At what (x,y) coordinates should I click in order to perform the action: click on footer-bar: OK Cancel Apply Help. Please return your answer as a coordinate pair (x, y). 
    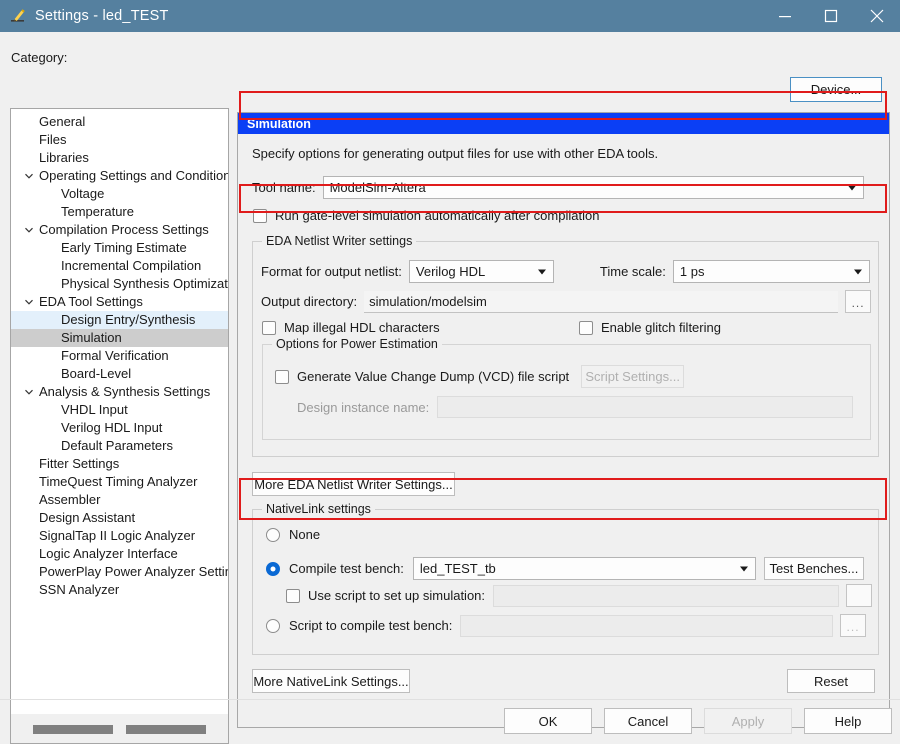
    Looking at the image, I should click on (450, 722).